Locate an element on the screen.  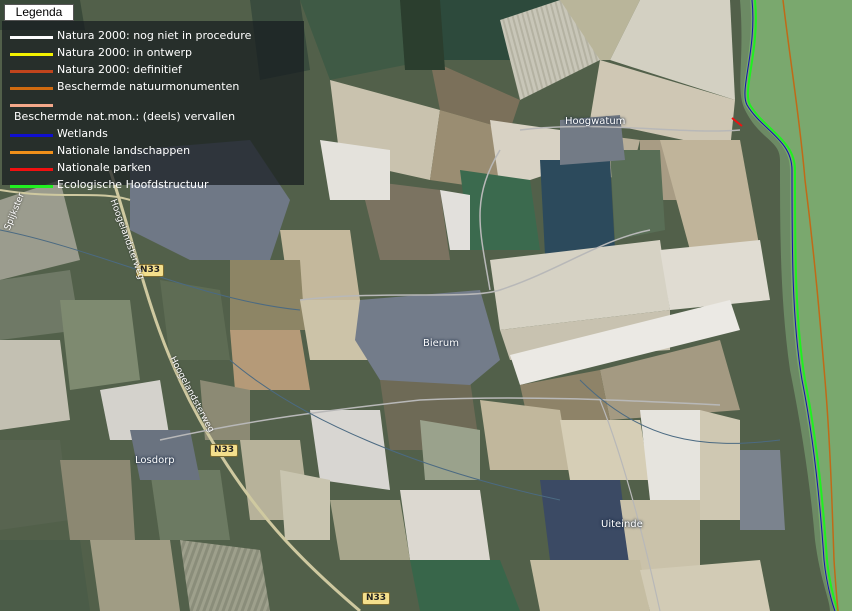
legend-label: Ecologische Hoofdstructuur is located at coordinates (133, 184).